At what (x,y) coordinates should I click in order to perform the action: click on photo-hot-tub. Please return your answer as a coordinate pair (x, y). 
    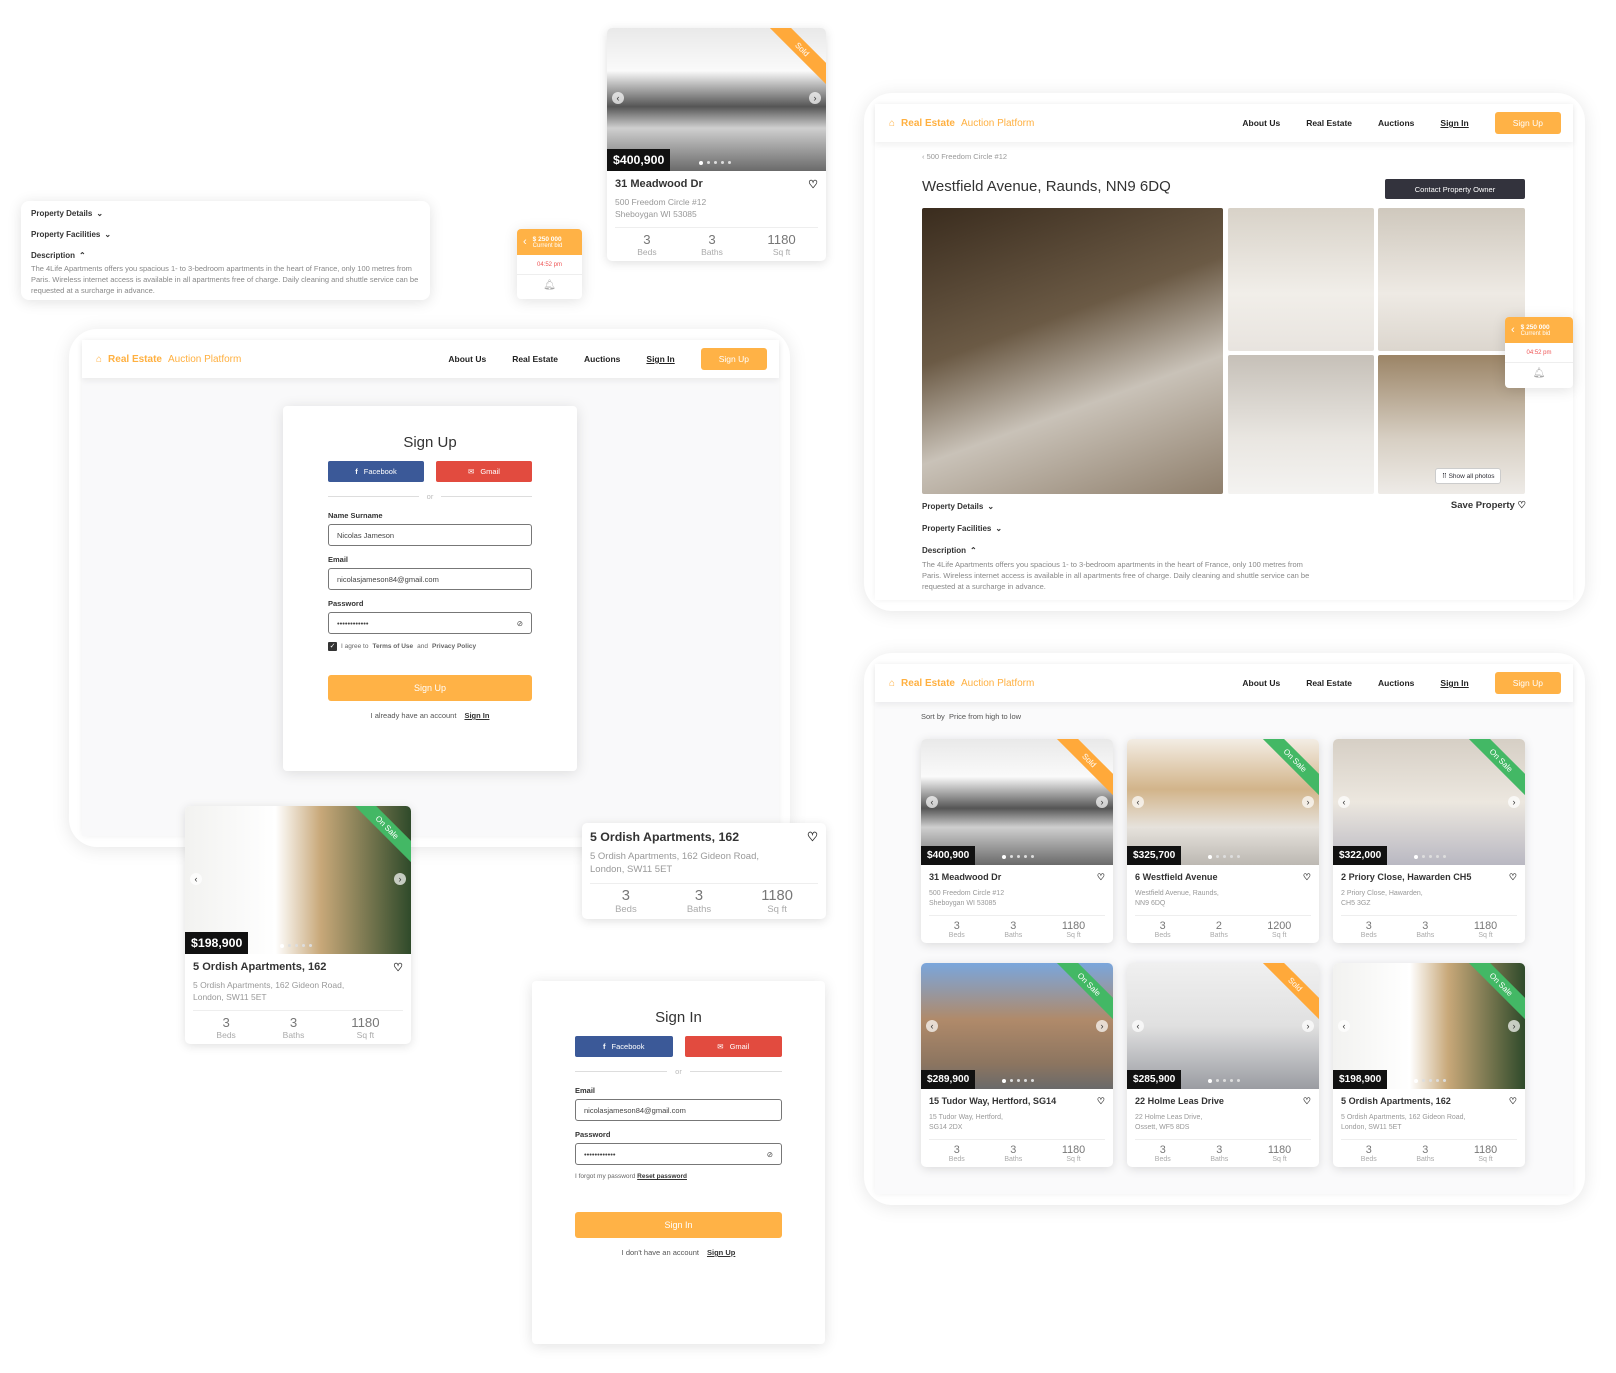
    Looking at the image, I should click on (1072, 351).